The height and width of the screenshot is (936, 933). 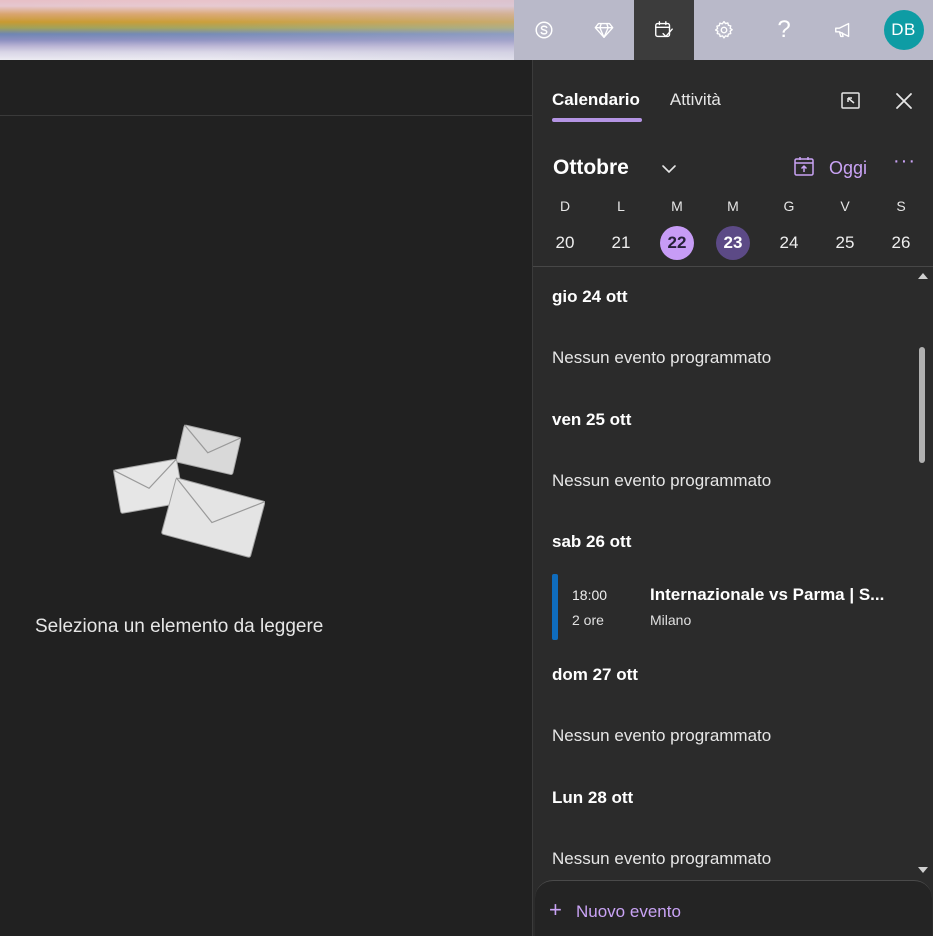 I want to click on agenda-day-header: ven 25 ott, so click(x=592, y=419).